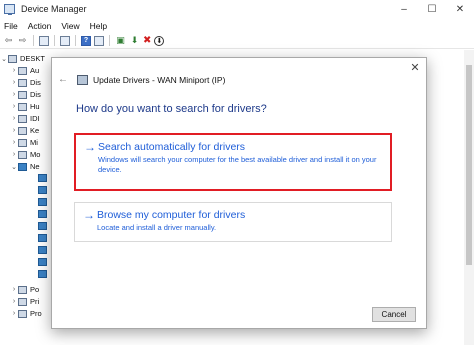 Image resolution: width=474 pixels, height=345 pixels. Describe the element at coordinates (70, 26) in the screenshot. I see `menu-view: View` at that location.